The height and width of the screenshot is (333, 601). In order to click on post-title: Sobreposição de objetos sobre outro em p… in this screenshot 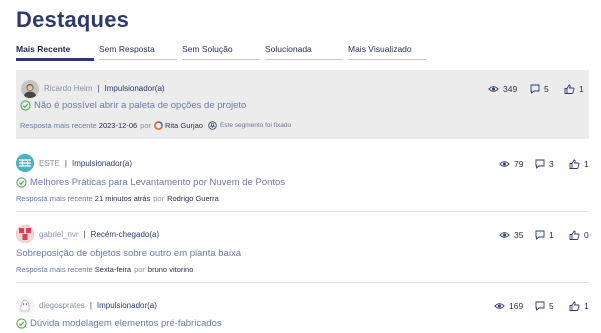, I will do `click(128, 253)`.